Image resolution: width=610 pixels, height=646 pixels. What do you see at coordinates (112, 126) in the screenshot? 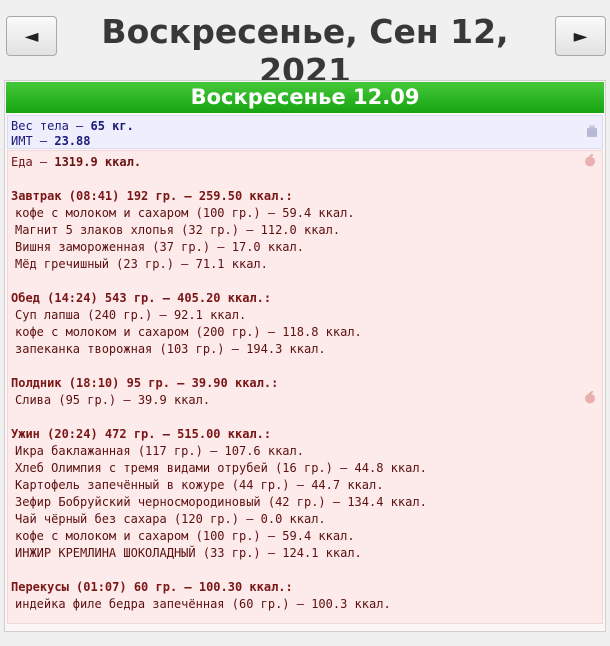
I see `weight-value: 65 кг.` at bounding box center [112, 126].